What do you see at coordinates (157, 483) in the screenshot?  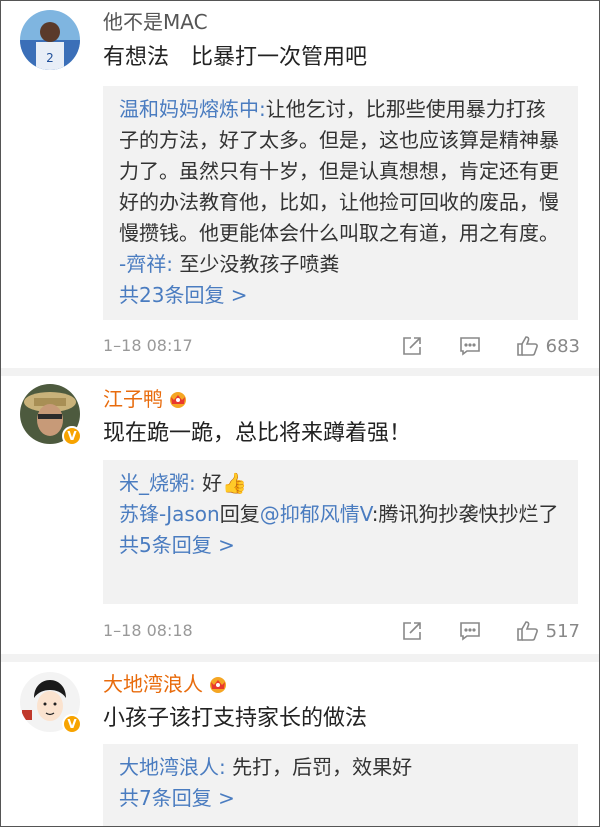 I see `reply-author: 米_烧粥:` at bounding box center [157, 483].